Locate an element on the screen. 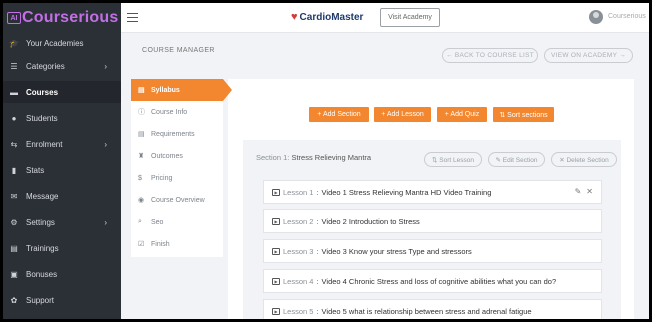 This screenshot has height=322, width=652. add-quiz-button: + Add Quiz is located at coordinates (462, 114).